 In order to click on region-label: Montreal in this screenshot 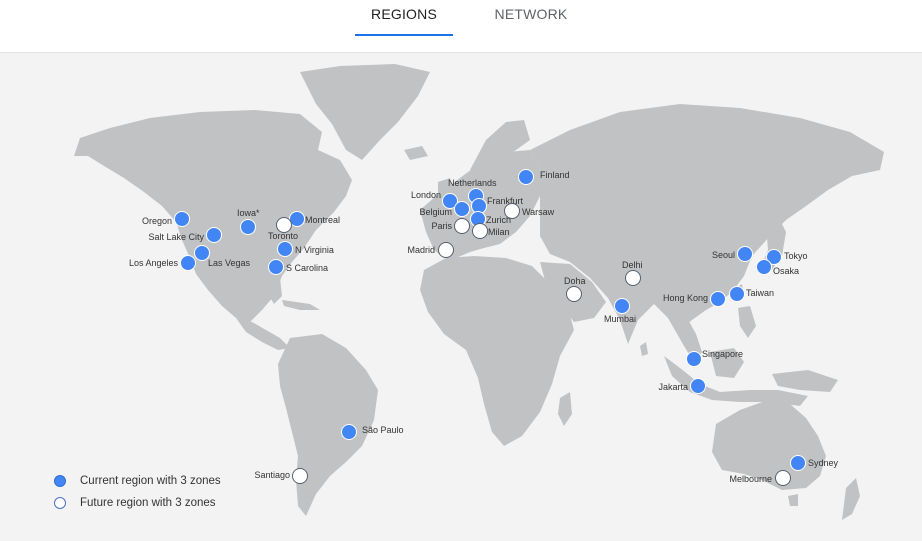, I will do `click(322, 220)`.